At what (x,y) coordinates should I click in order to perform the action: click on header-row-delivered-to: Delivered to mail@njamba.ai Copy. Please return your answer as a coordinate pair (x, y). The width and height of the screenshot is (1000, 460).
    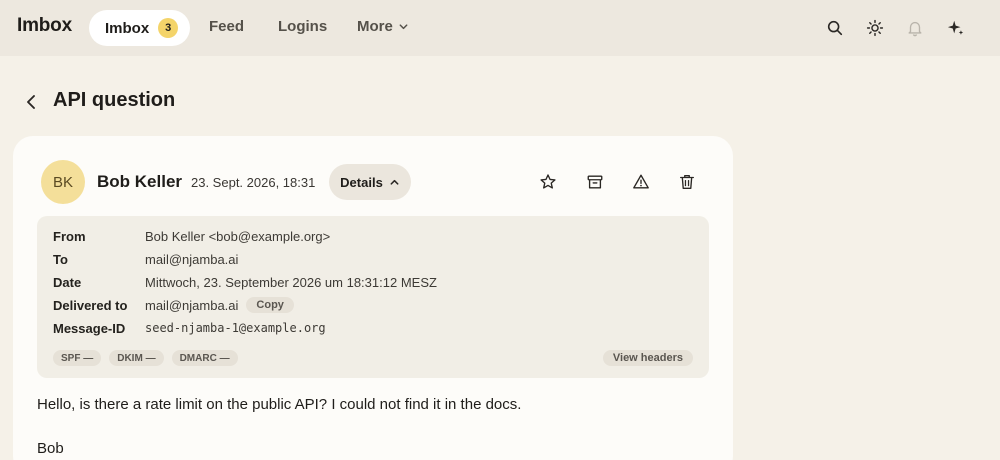
    Looking at the image, I should click on (173, 305).